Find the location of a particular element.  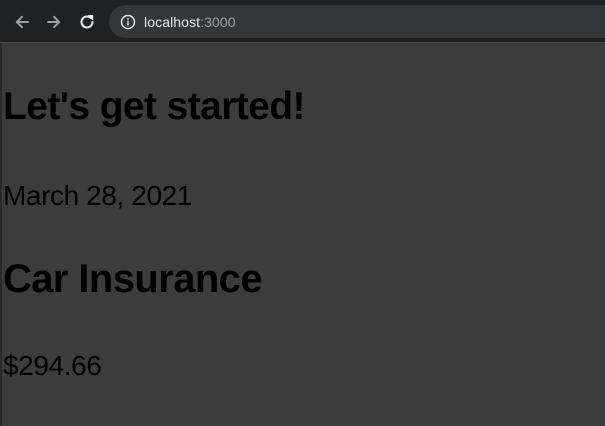

amount-text: $294.66 is located at coordinates (52, 365).